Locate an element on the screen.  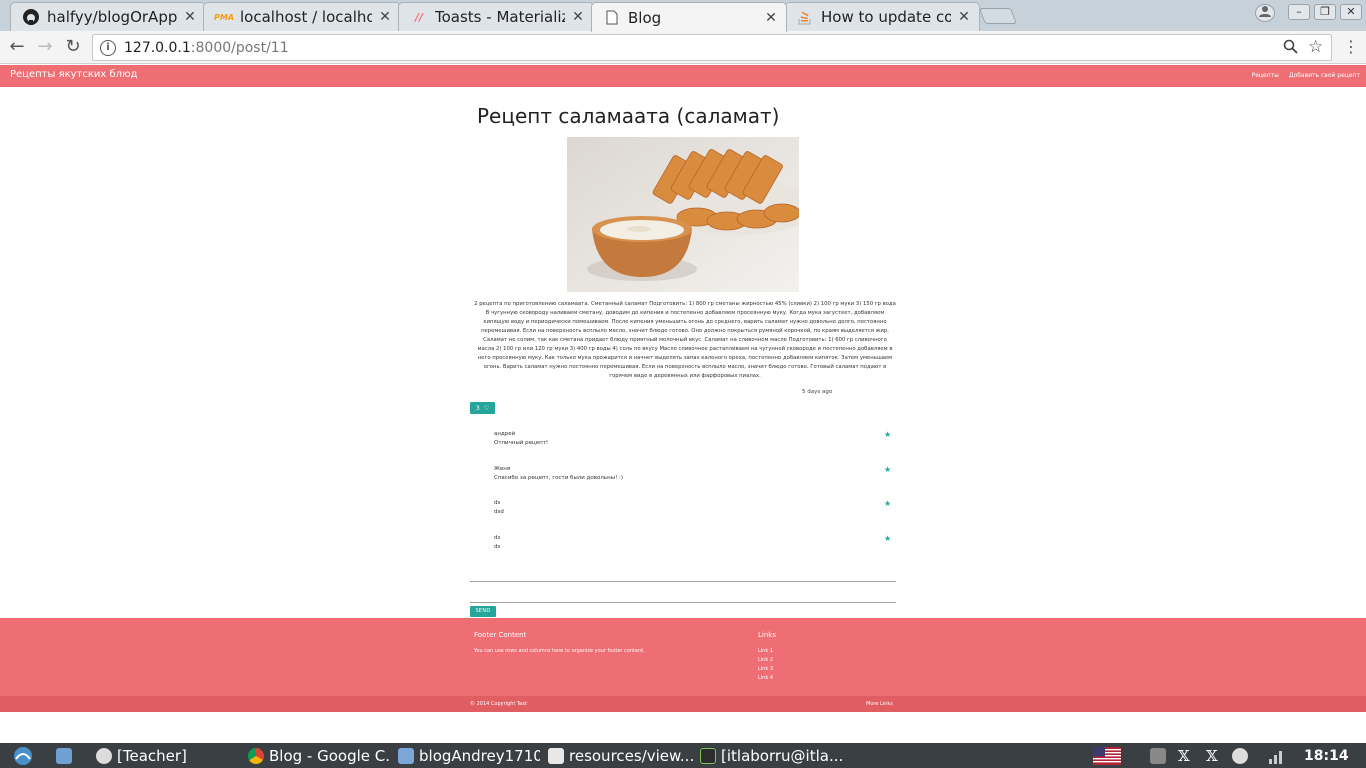
tab-title: Toasts - Materialize is located at coordinates (500, 17).